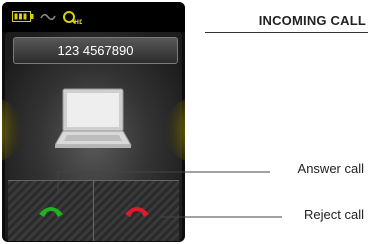 The image size is (370, 244). I want to click on answer-call-label: Answer call, so click(330, 168).